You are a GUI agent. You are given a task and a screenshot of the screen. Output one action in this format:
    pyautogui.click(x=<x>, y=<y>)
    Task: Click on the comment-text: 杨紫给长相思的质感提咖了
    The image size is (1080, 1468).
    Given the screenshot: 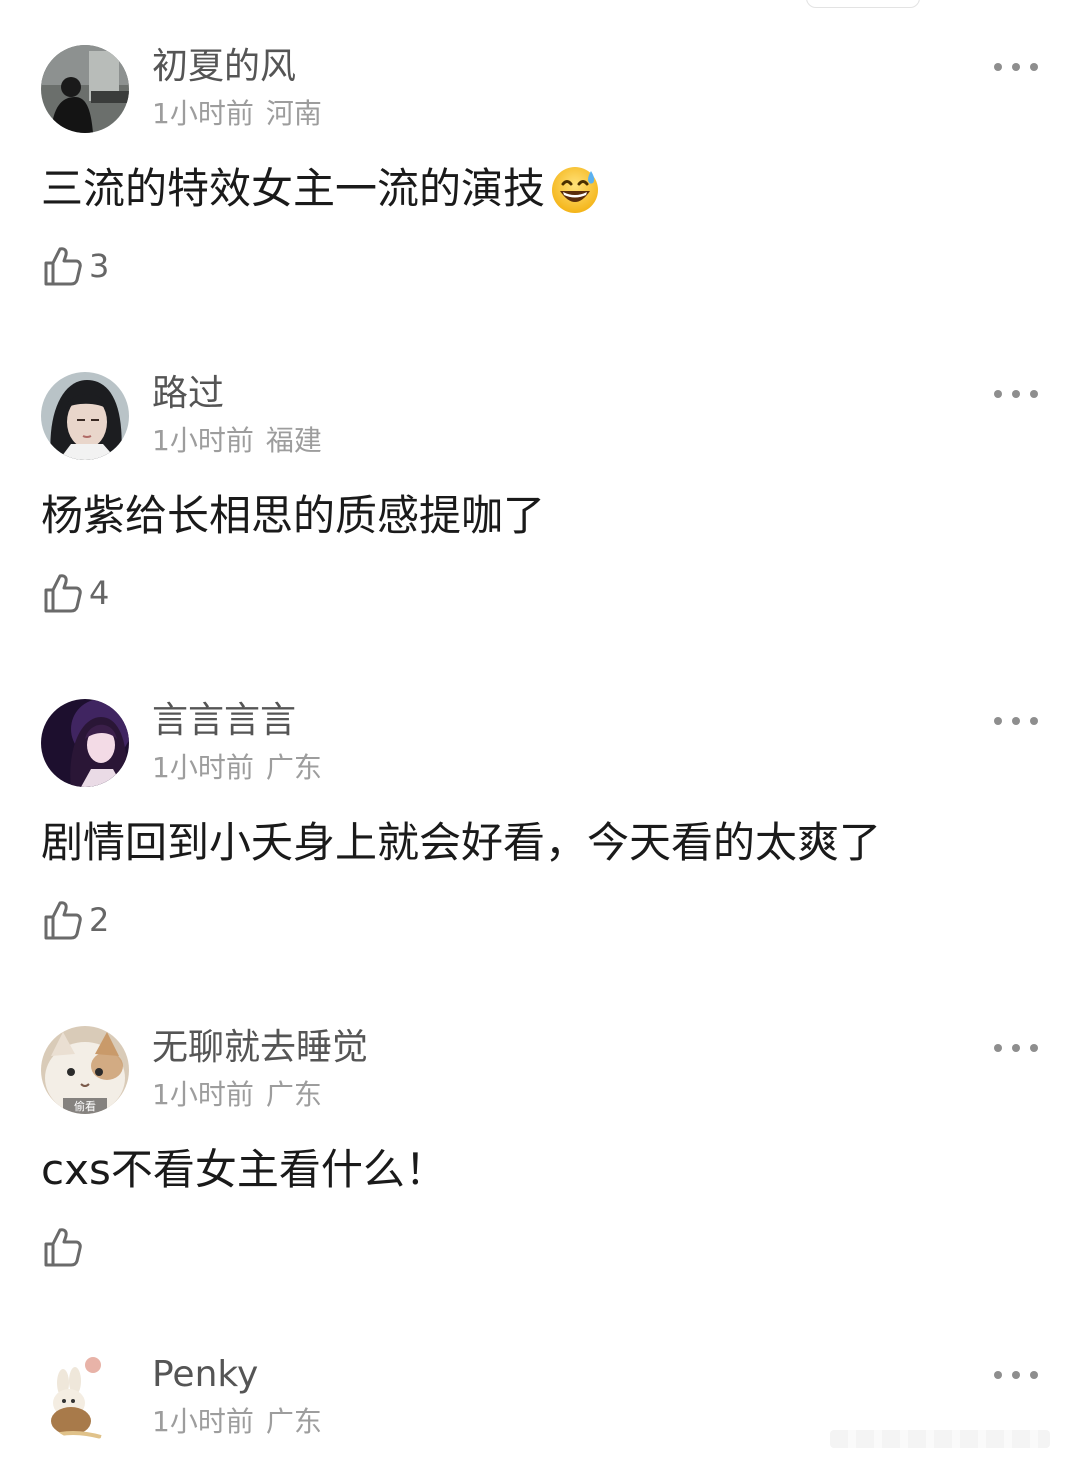 What is the action you would take?
    pyautogui.click(x=293, y=516)
    